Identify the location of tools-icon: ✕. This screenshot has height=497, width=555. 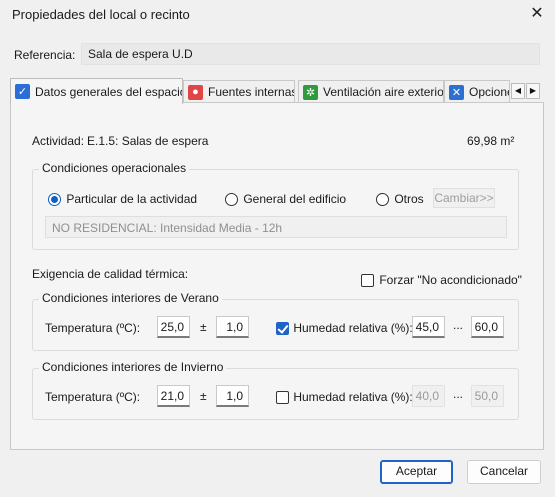
(456, 92).